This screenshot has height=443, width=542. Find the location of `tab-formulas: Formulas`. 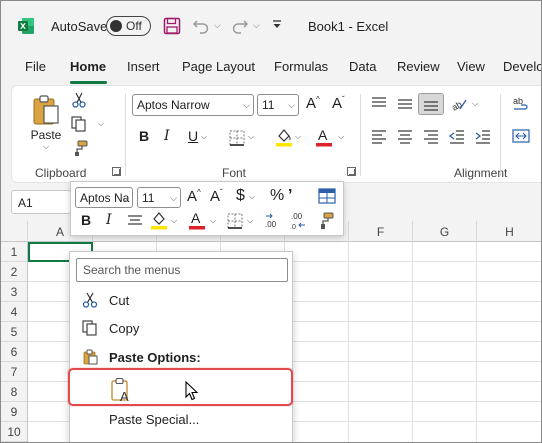

tab-formulas: Formulas is located at coordinates (301, 66).